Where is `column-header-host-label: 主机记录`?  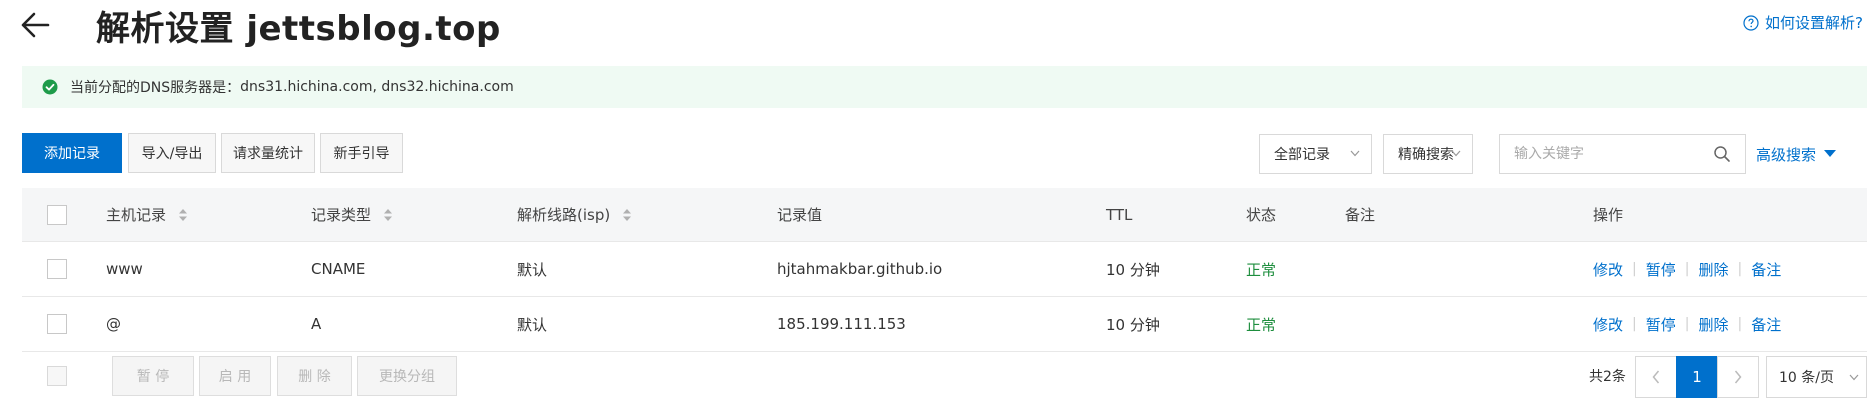 column-header-host-label: 主机记录 is located at coordinates (136, 215).